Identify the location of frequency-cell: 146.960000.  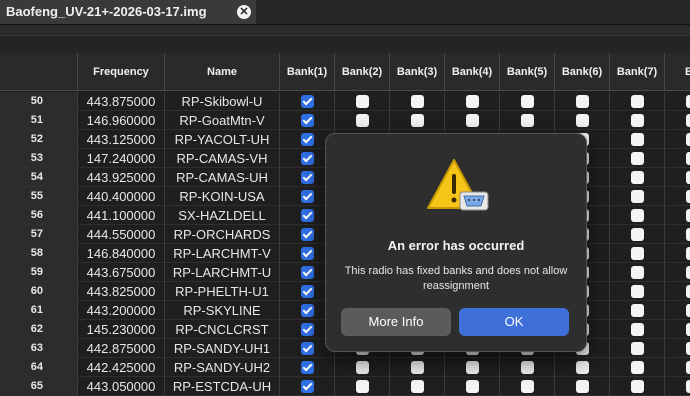
(121, 120).